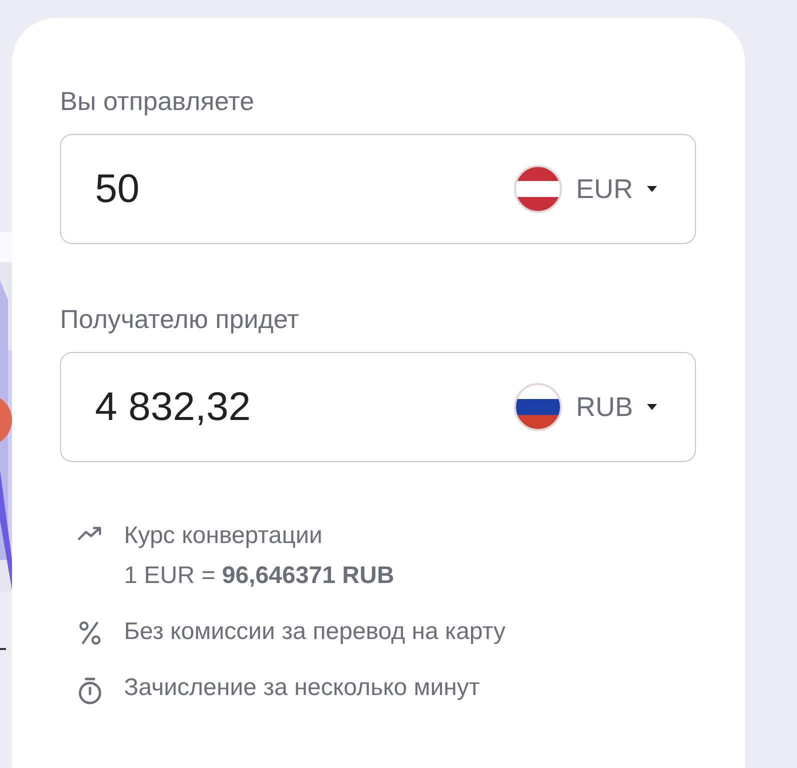 This screenshot has width=797, height=768. I want to click on info-text: Курс конвертации, so click(224, 536).